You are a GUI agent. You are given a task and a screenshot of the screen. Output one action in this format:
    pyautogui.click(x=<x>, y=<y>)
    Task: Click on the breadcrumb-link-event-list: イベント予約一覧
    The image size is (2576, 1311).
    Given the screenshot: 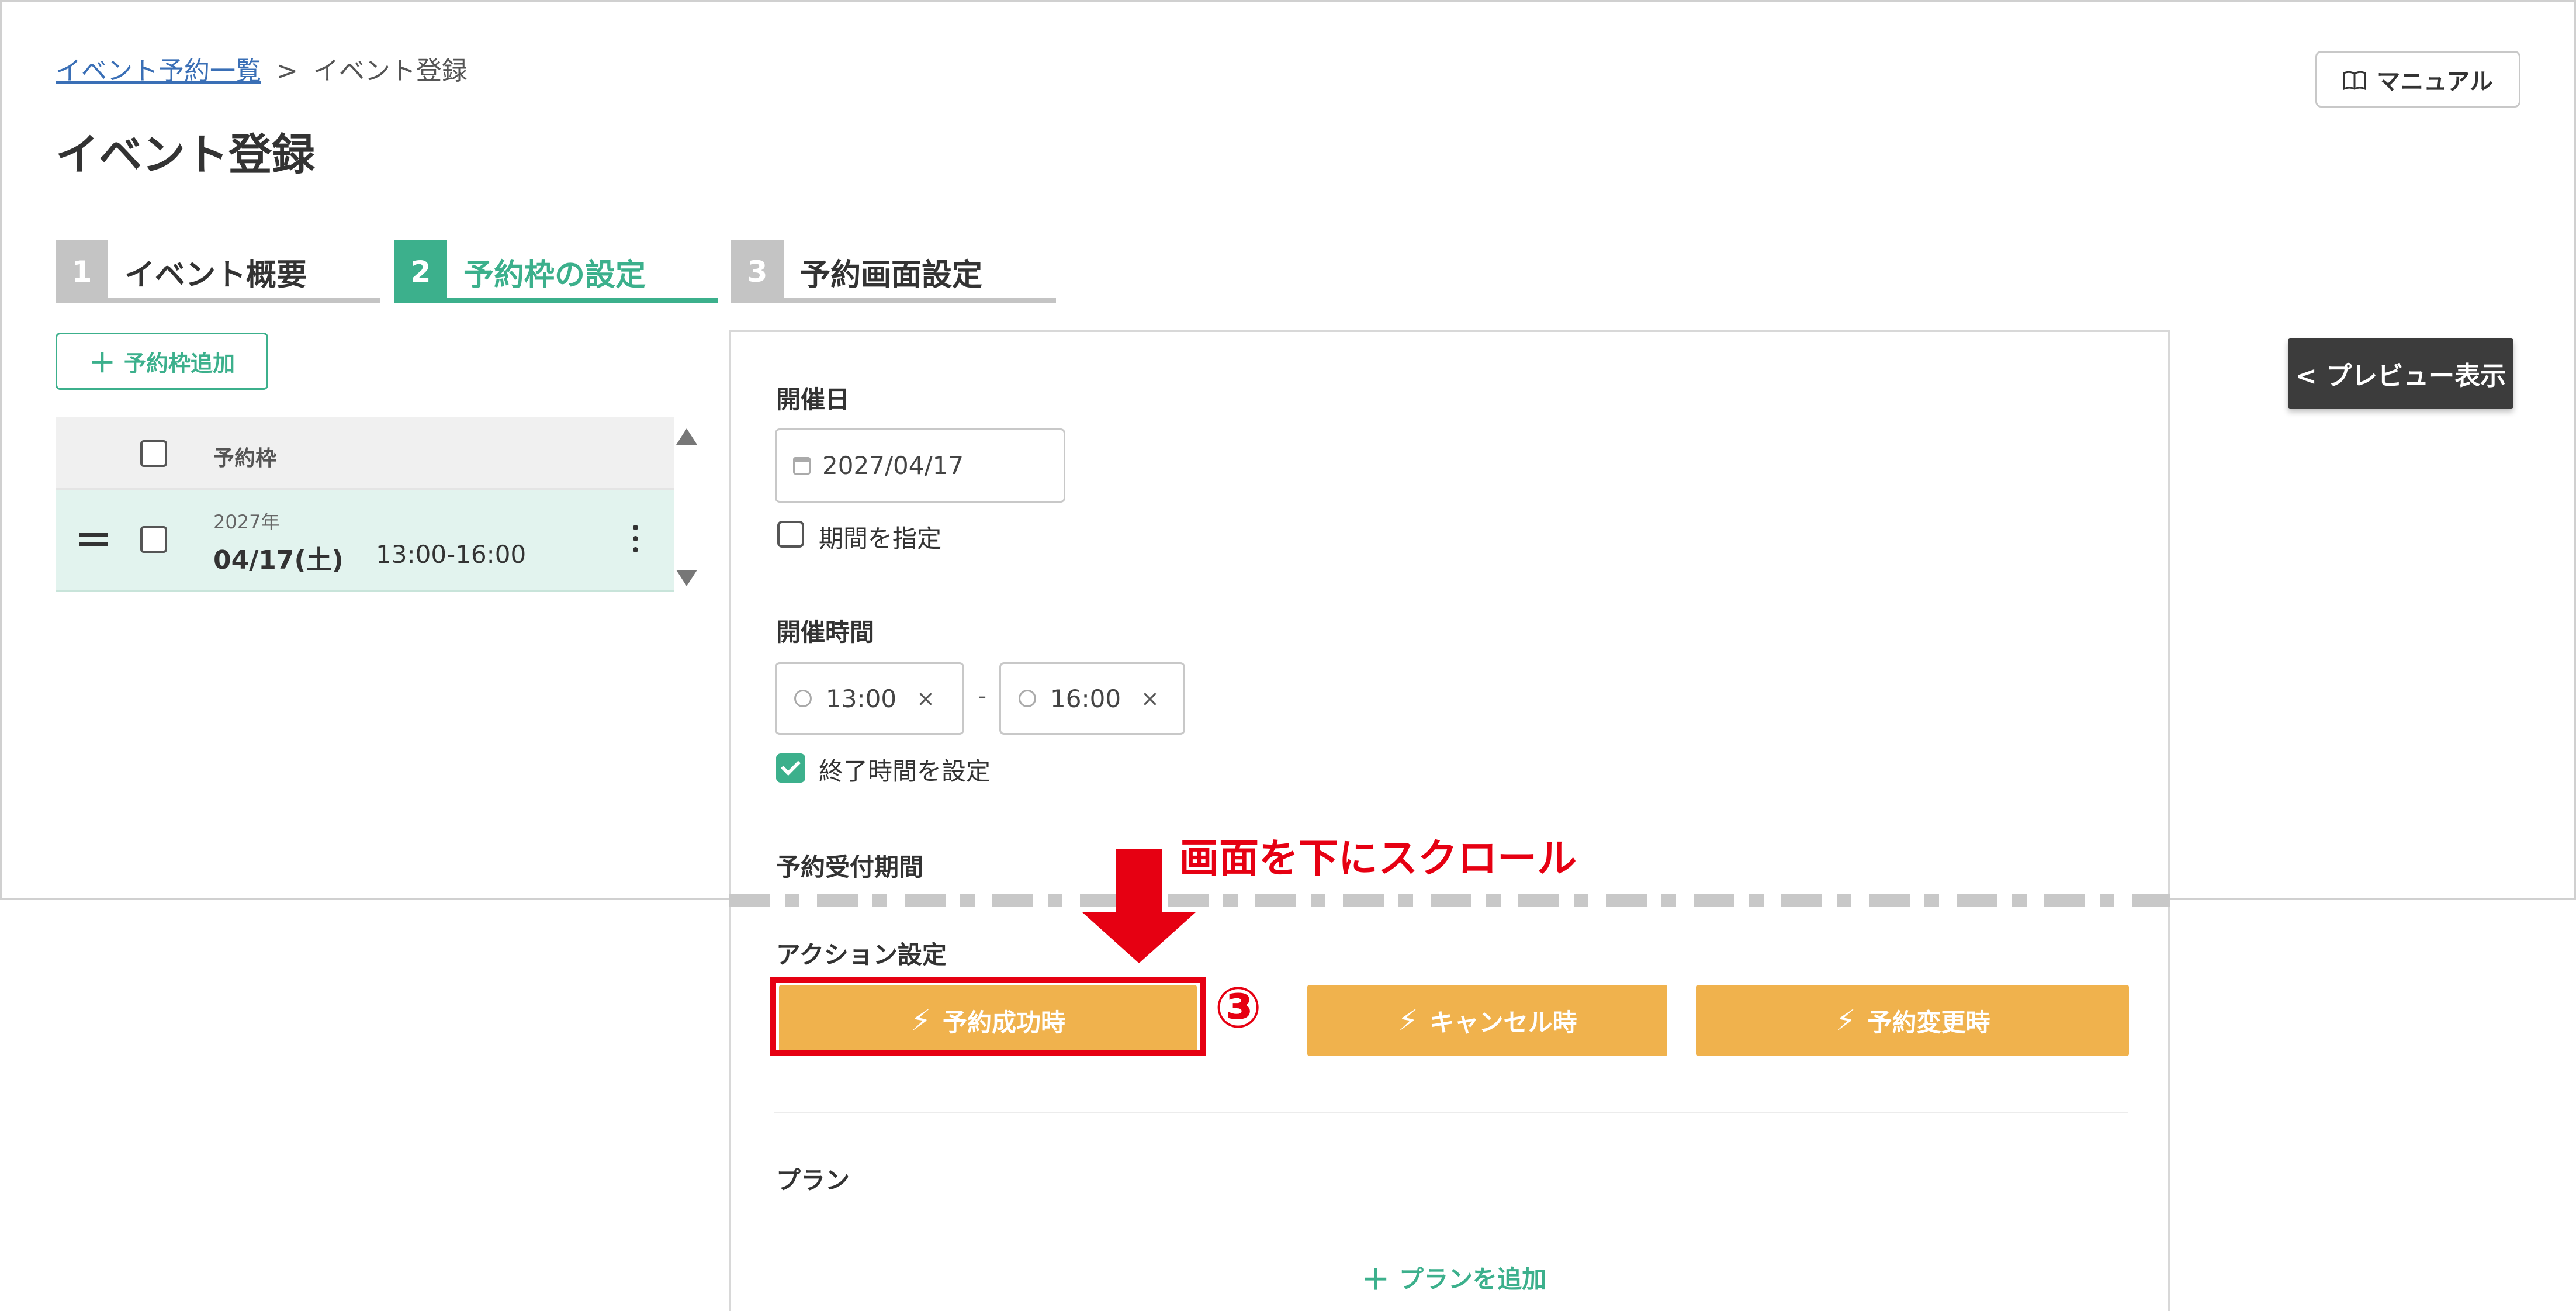 What is the action you would take?
    pyautogui.click(x=159, y=71)
    